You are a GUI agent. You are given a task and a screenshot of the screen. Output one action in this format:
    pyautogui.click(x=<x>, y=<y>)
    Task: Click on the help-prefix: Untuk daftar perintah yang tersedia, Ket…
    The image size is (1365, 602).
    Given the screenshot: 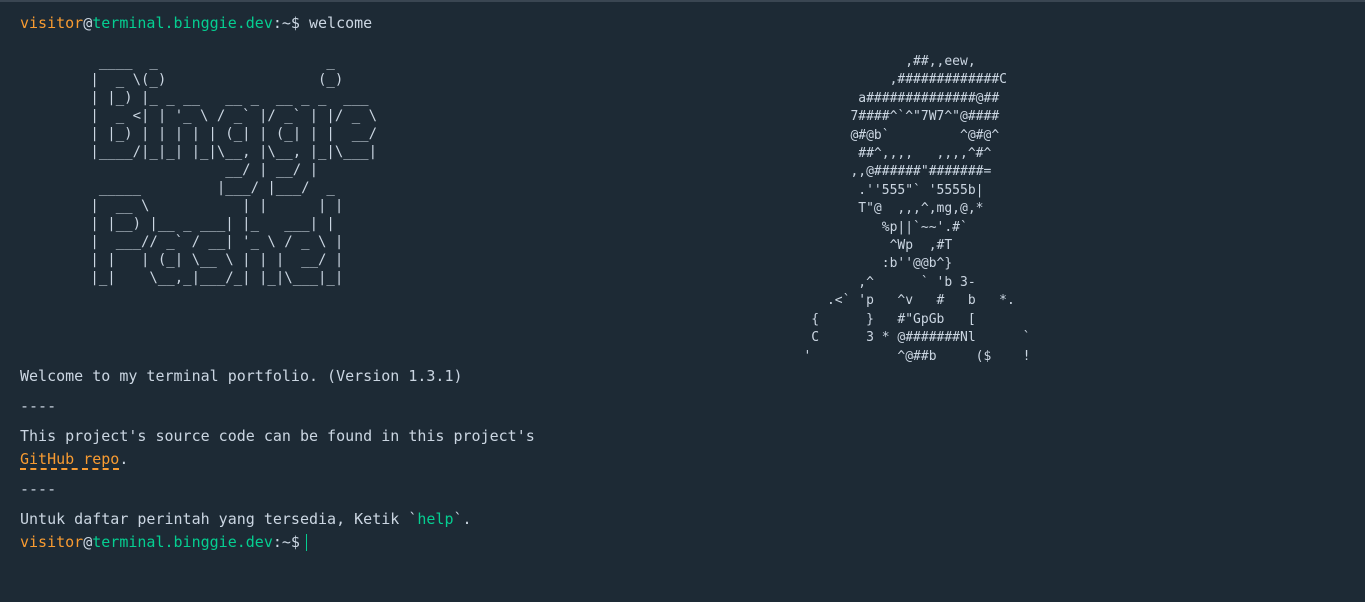 What is the action you would take?
    pyautogui.click(x=219, y=519)
    